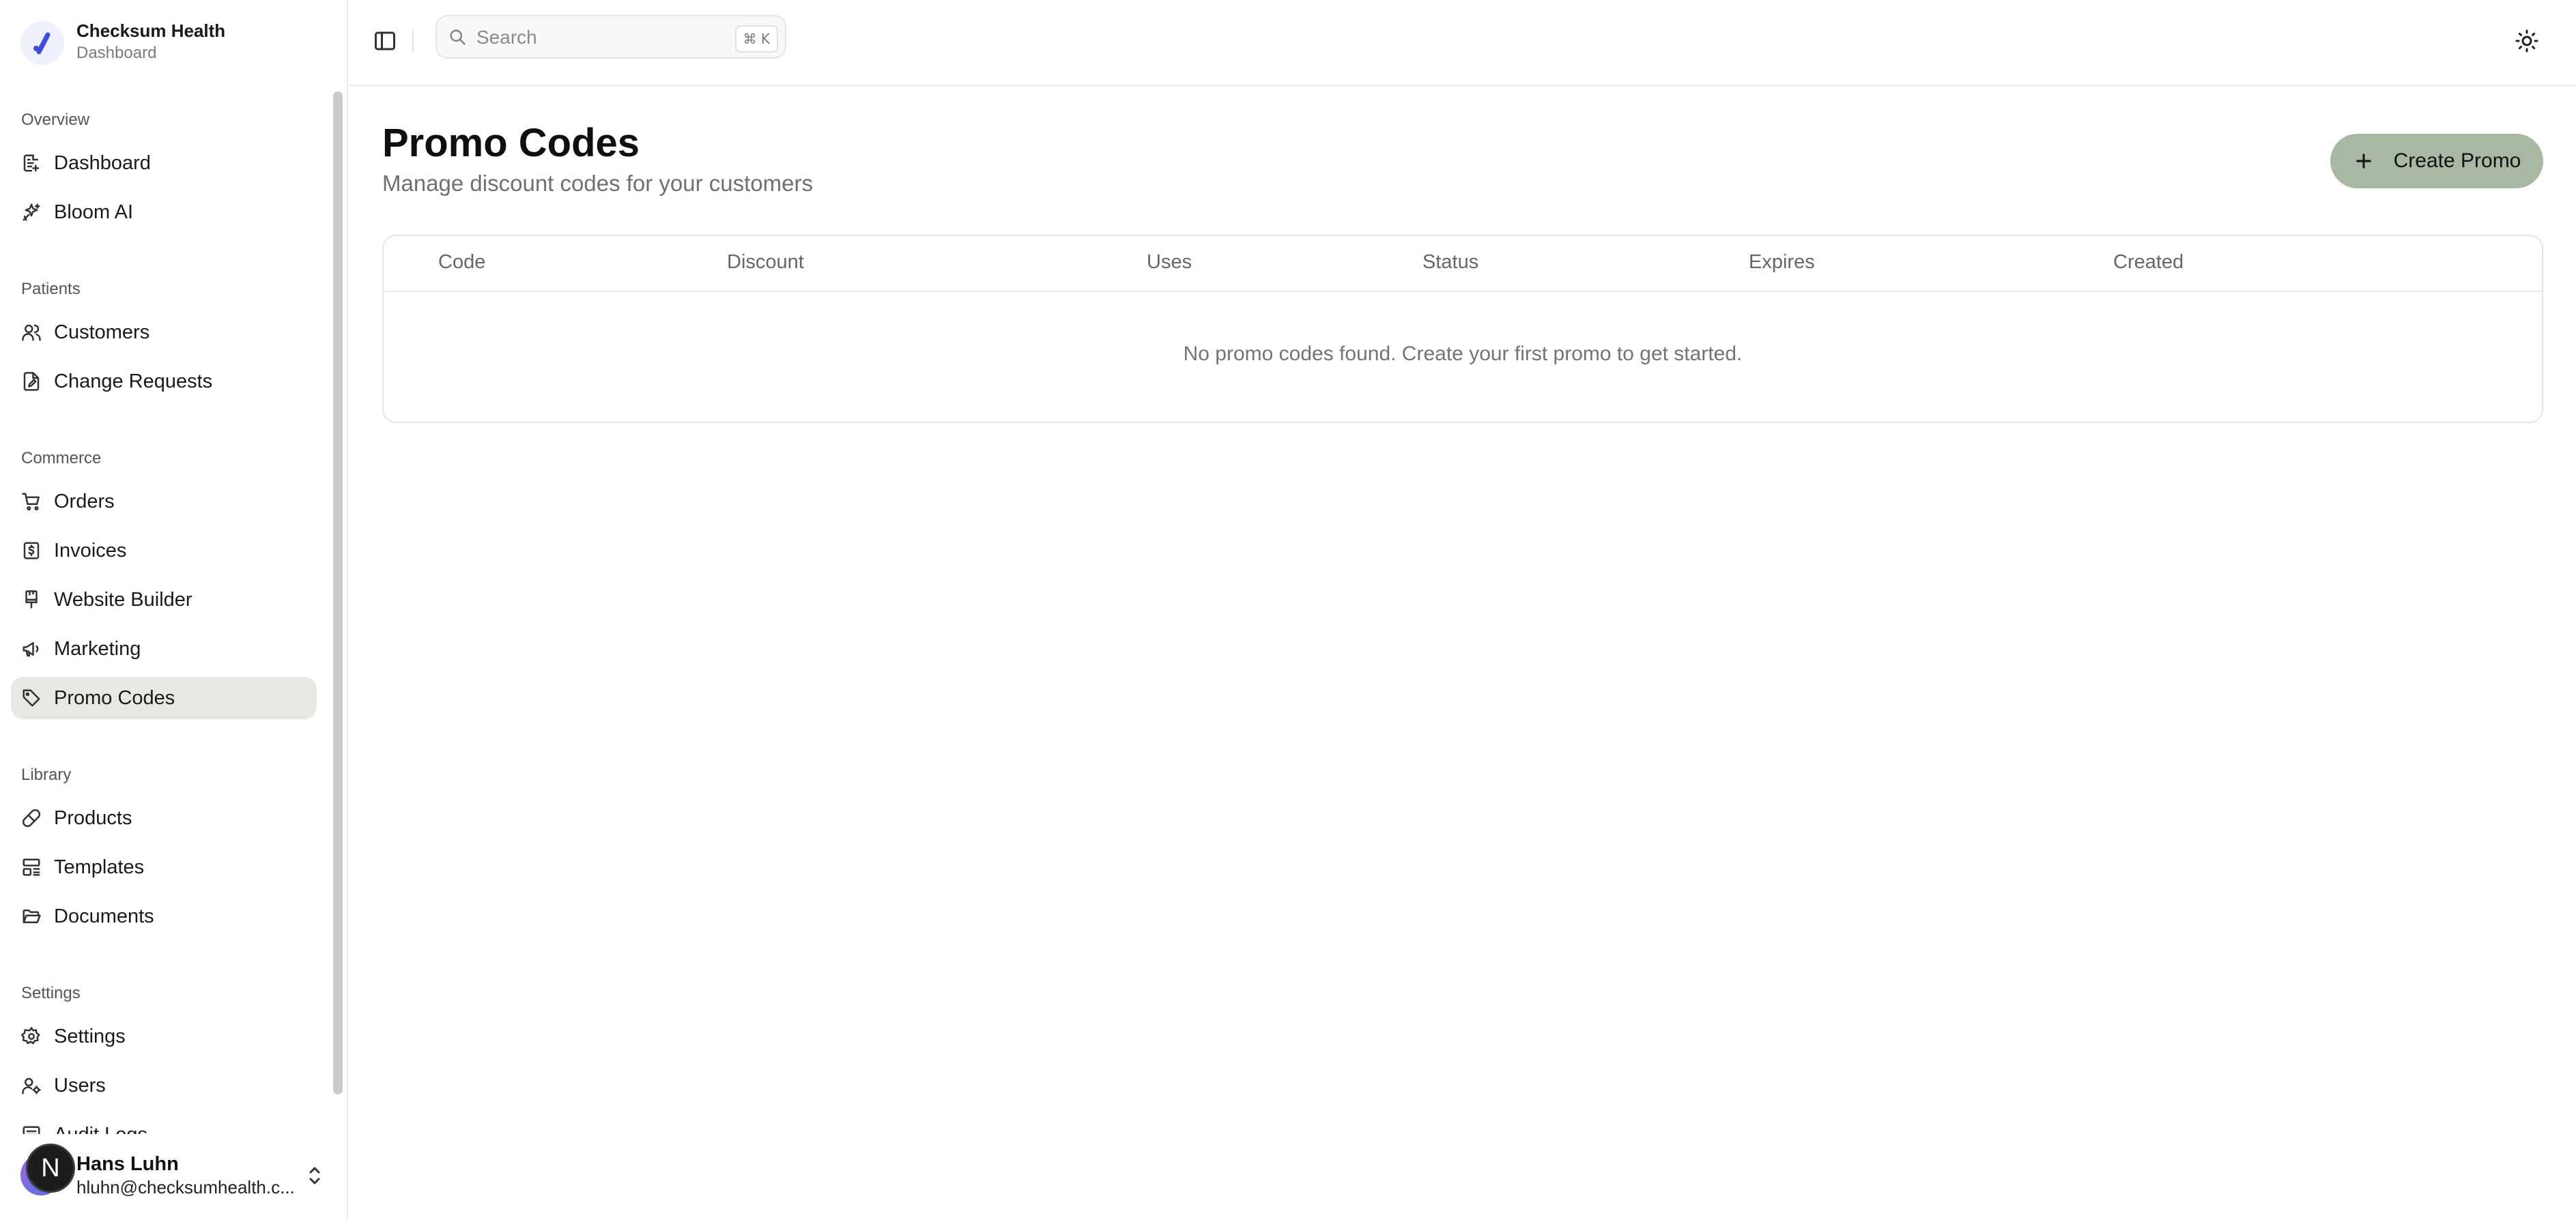 This screenshot has height=1220, width=2576. I want to click on topbar: Search ⌘ K, so click(1462, 43).